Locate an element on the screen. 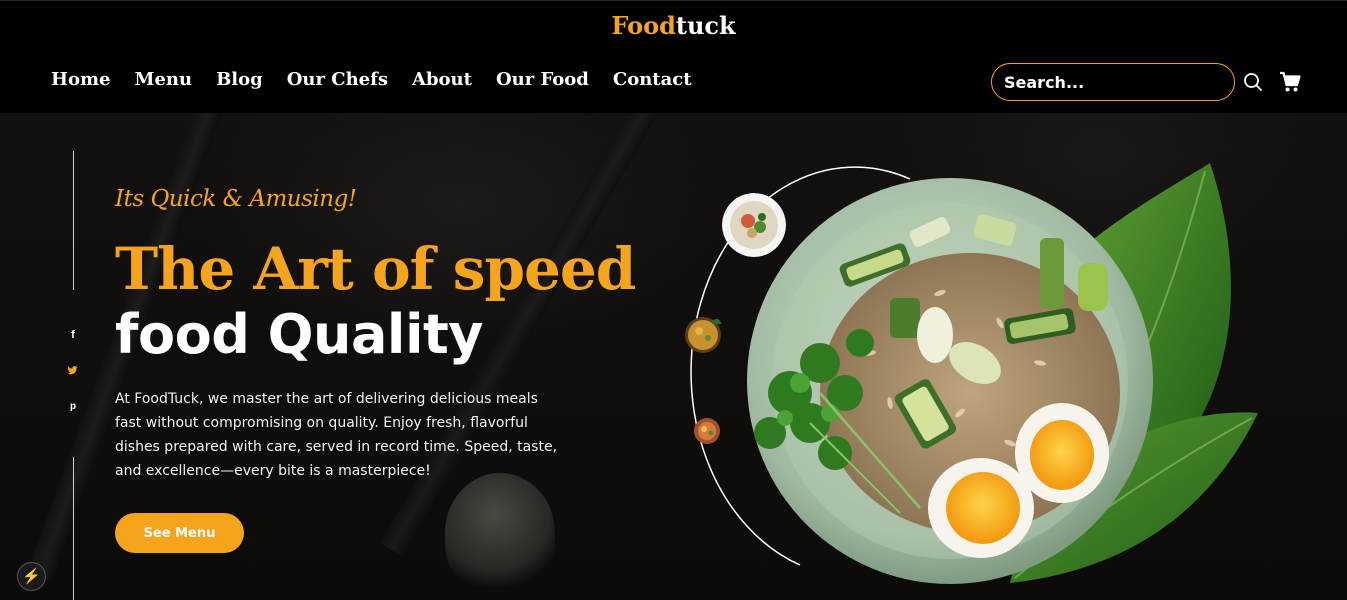  nav-our-chefs: Our Chefs is located at coordinates (337, 79).